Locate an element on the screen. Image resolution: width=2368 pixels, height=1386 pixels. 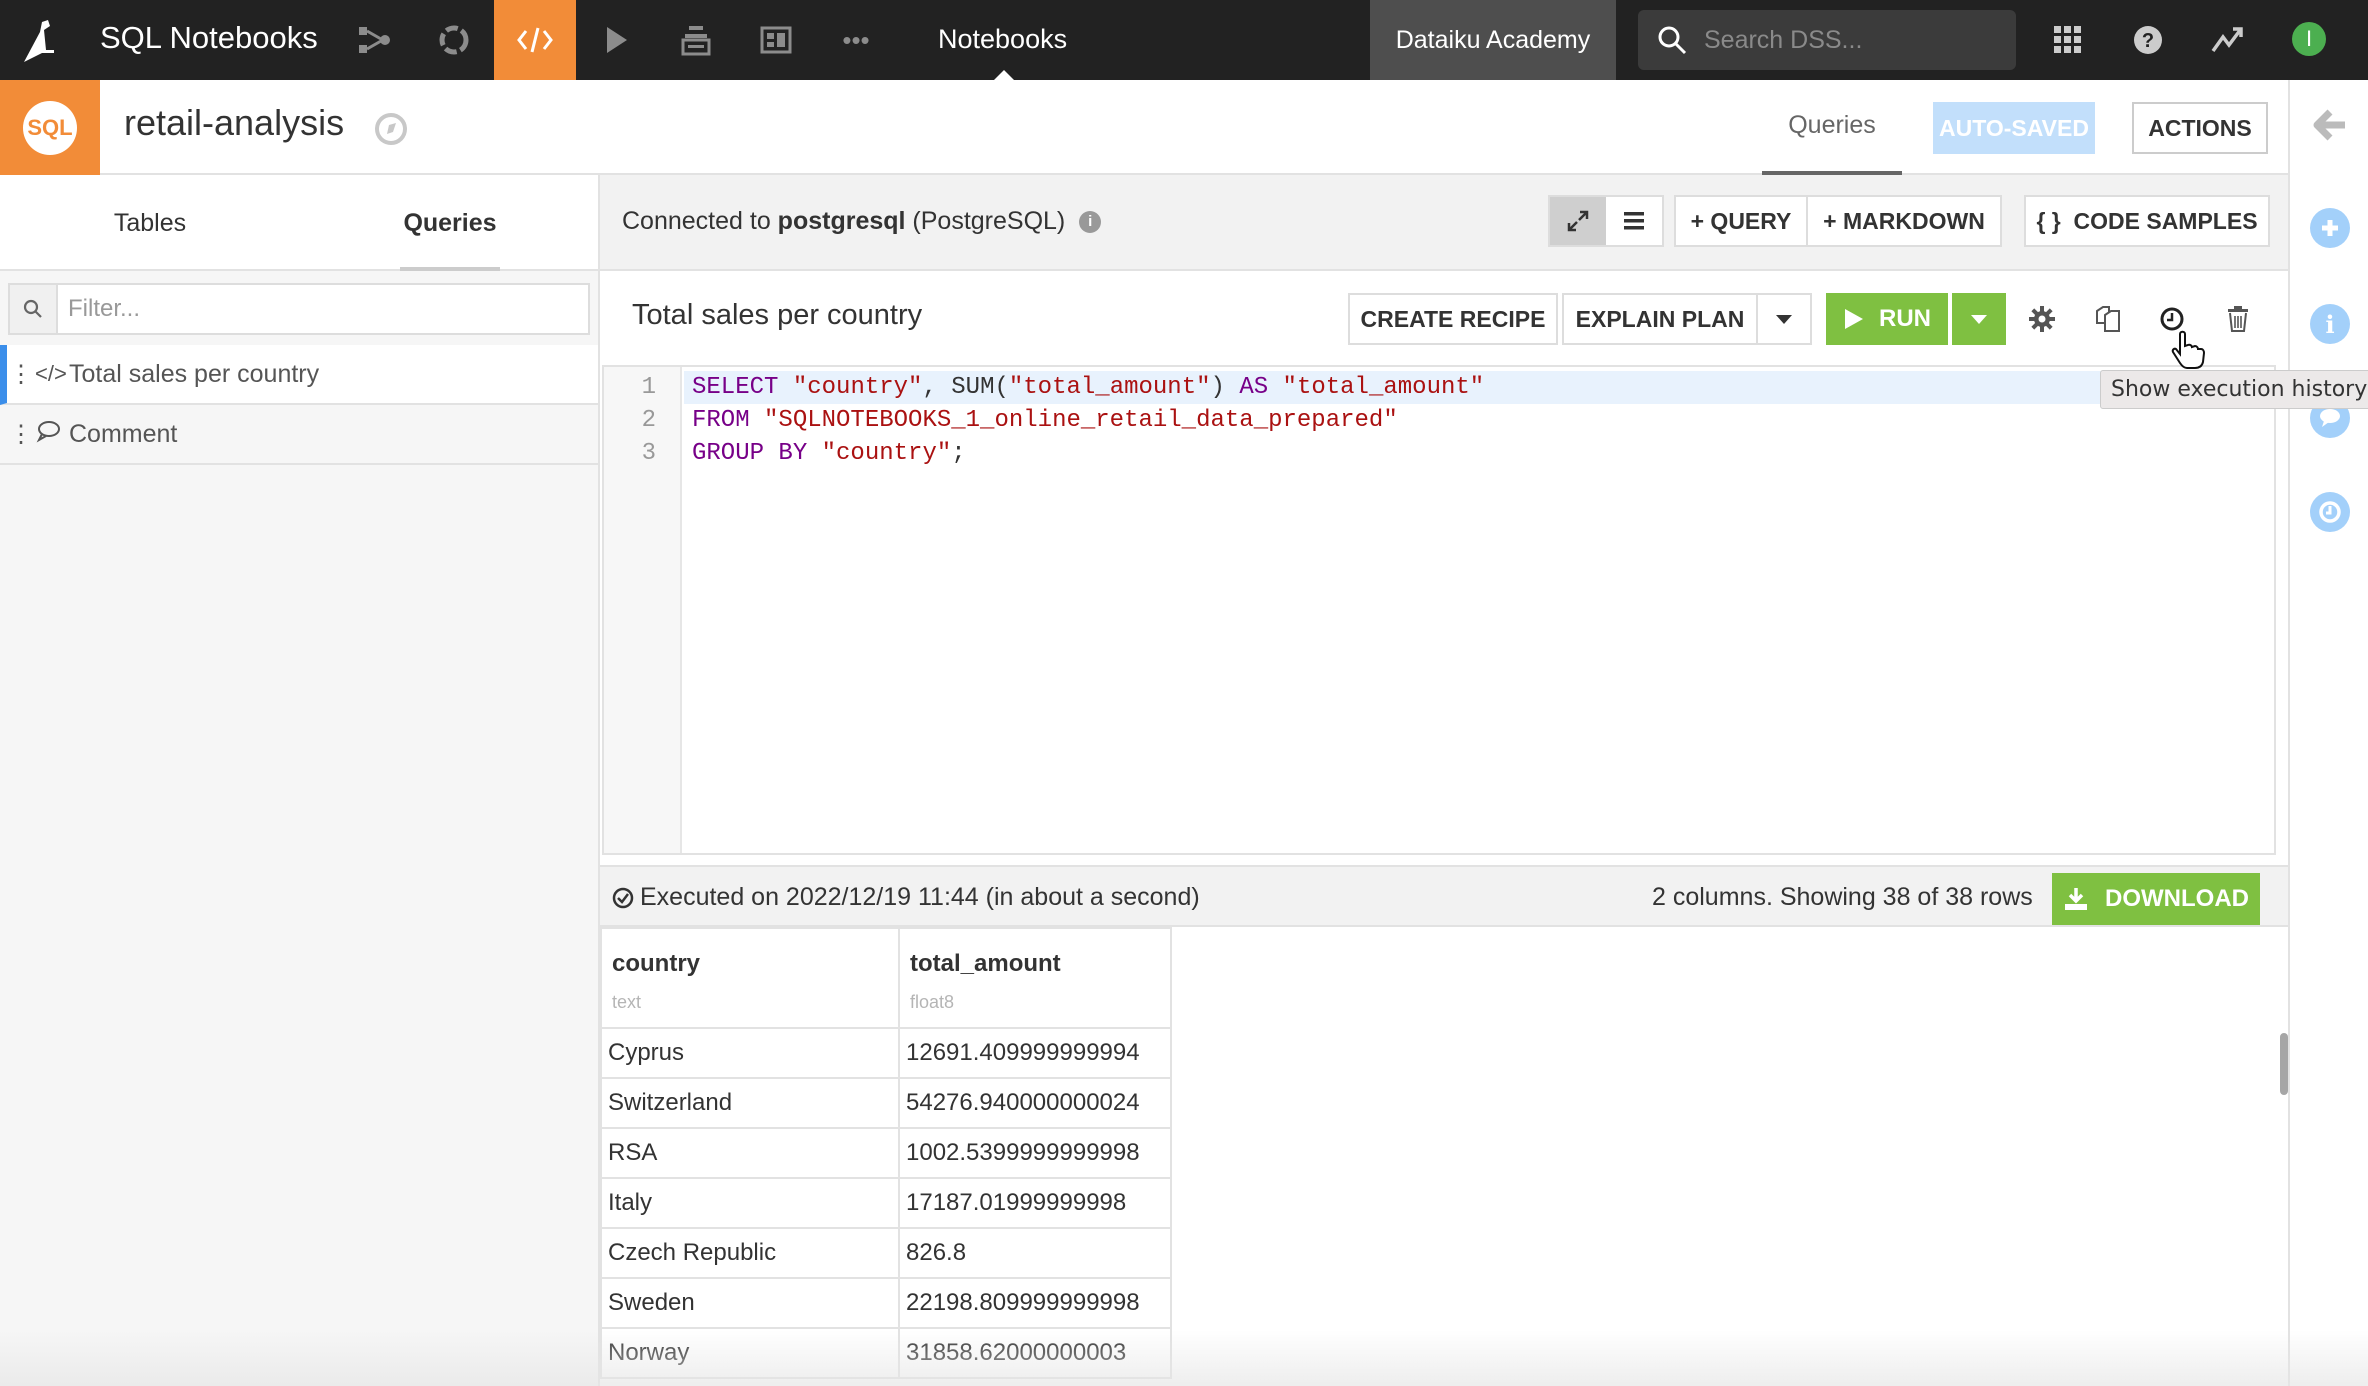
sidebar-tabs: Tables Queries is located at coordinates (299, 223).